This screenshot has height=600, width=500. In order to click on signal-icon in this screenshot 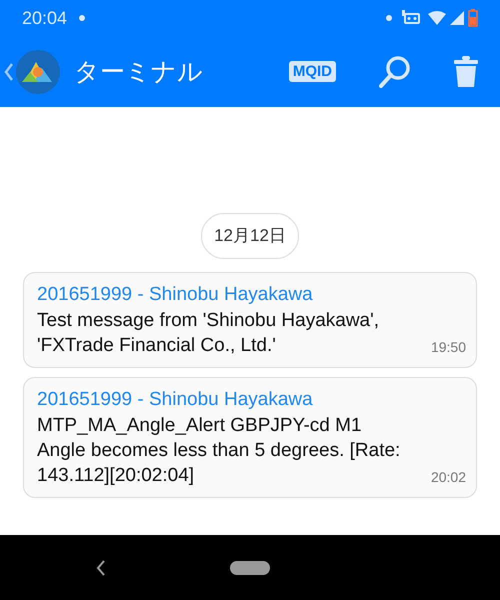, I will do `click(457, 18)`.